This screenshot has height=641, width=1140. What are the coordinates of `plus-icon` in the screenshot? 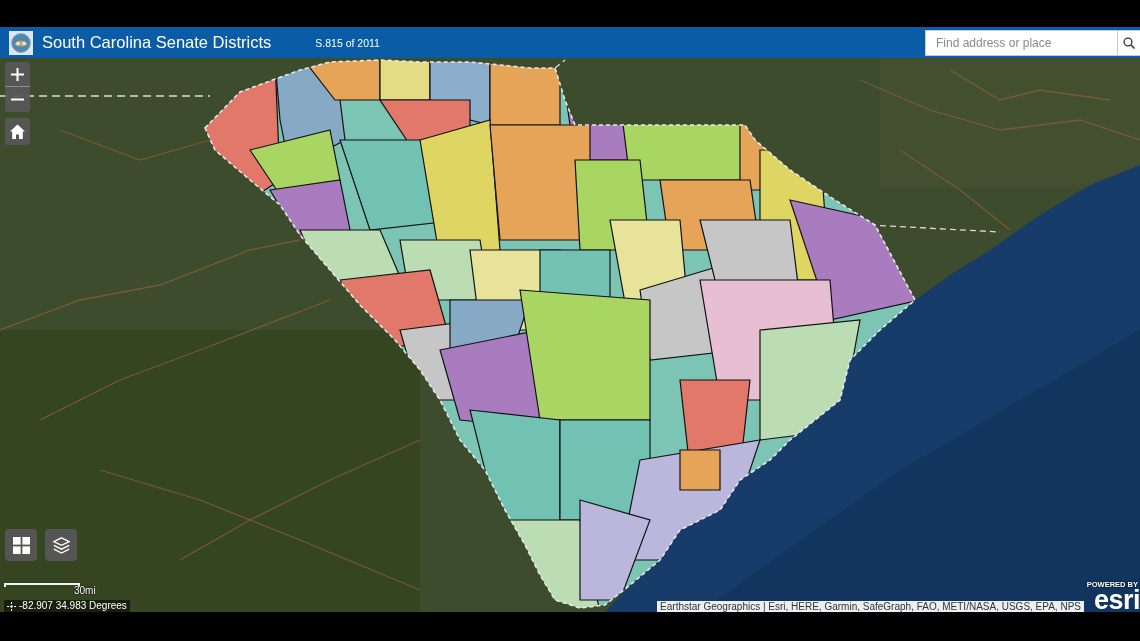 It's located at (17, 74).